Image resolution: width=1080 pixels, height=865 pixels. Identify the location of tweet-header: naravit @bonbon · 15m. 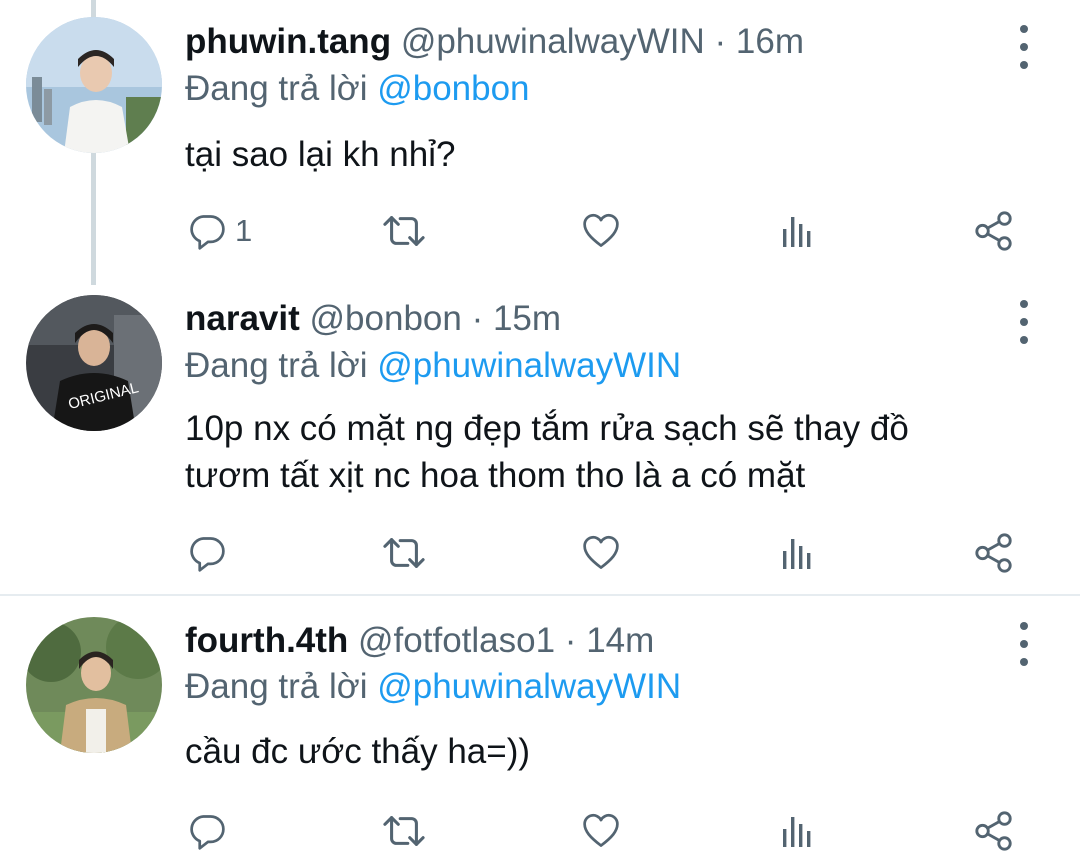
(373, 319).